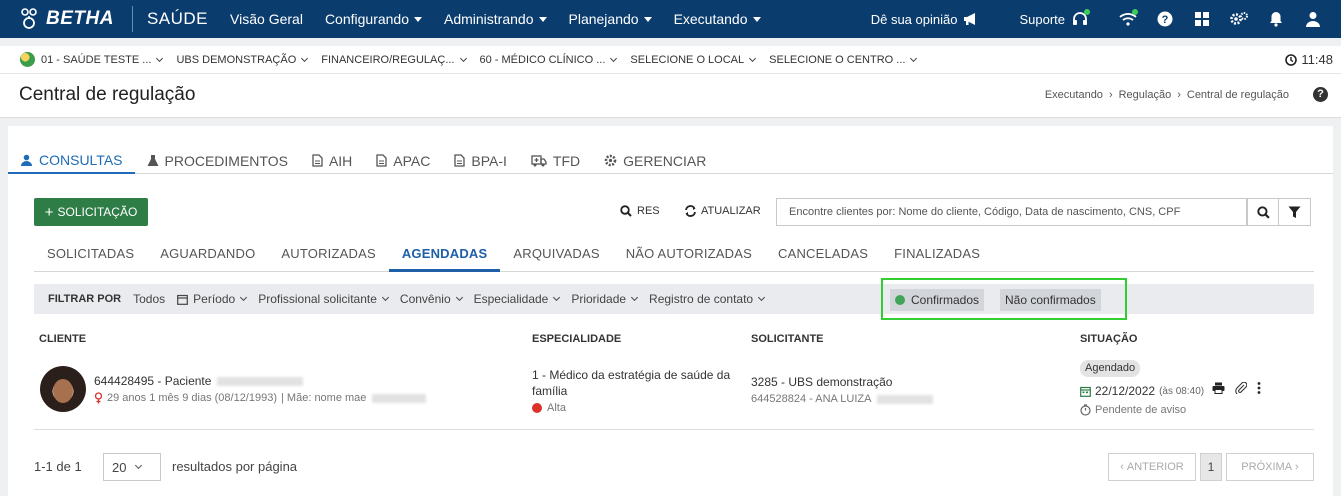 Image resolution: width=1341 pixels, height=496 pixels. I want to click on refresh-button: ATUALIZAR, so click(722, 211).